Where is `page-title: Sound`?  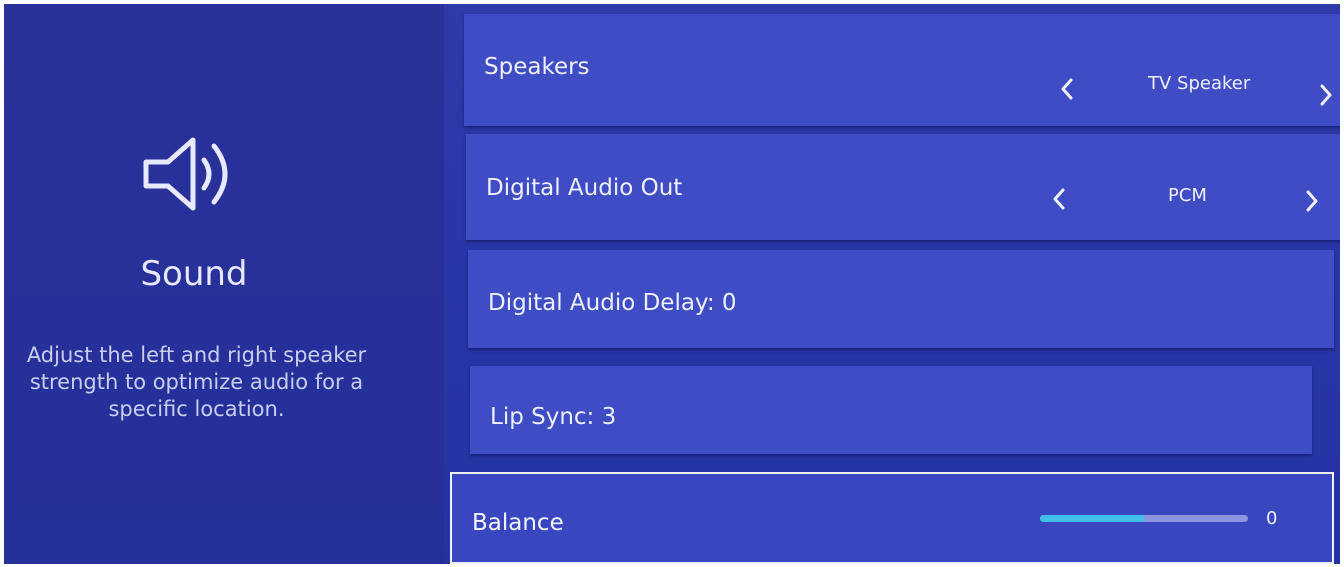
page-title: Sound is located at coordinates (194, 274).